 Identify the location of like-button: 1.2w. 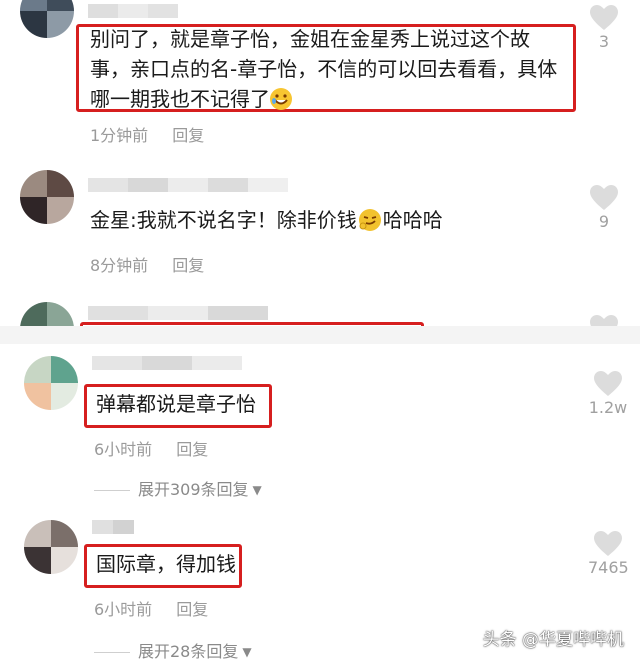
(608, 393).